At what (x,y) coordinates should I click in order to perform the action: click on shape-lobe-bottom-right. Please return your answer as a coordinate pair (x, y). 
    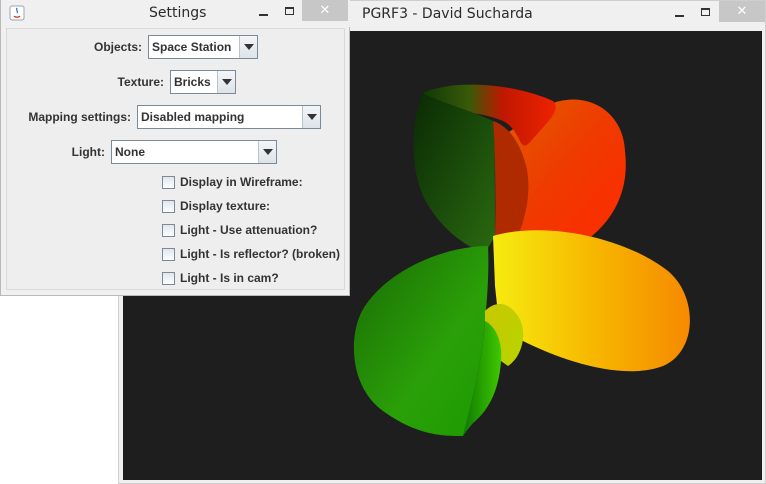
    Looking at the image, I should click on (591, 301).